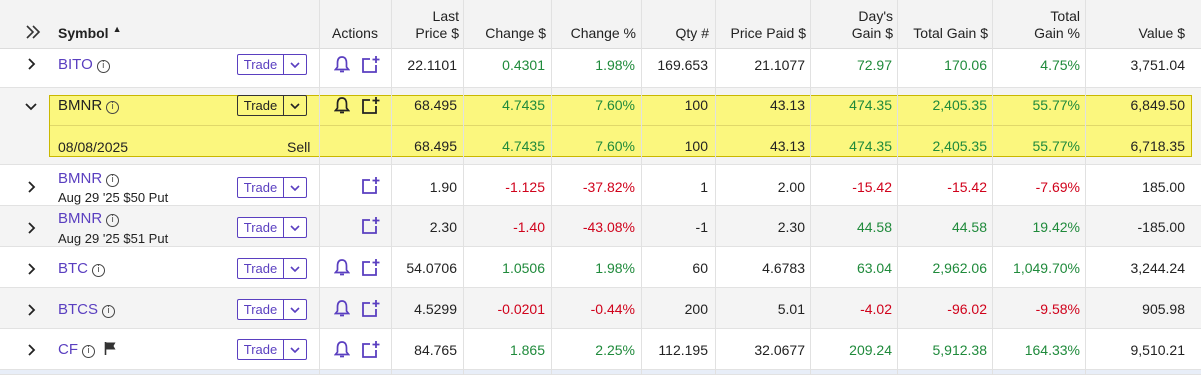 Image resolution: width=1201 pixels, height=375 pixels. What do you see at coordinates (435, 309) in the screenshot?
I see `last-price-cell: 4.5299` at bounding box center [435, 309].